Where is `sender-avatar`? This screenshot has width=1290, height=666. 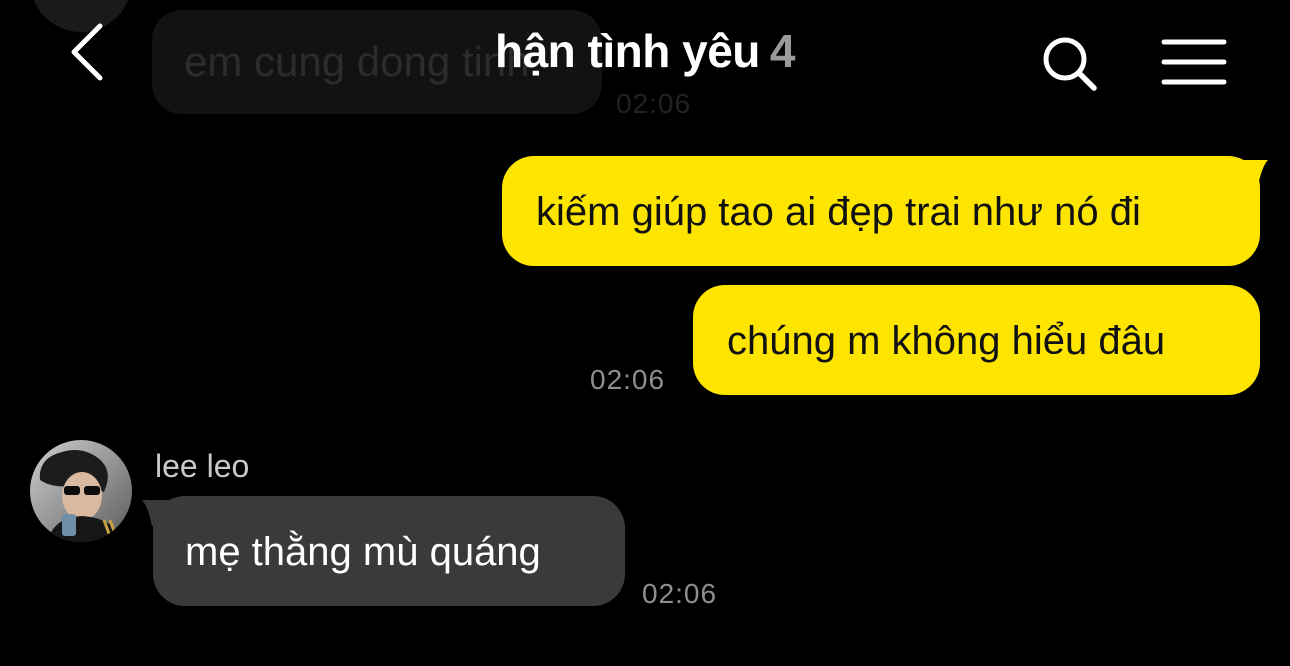 sender-avatar is located at coordinates (81, 491).